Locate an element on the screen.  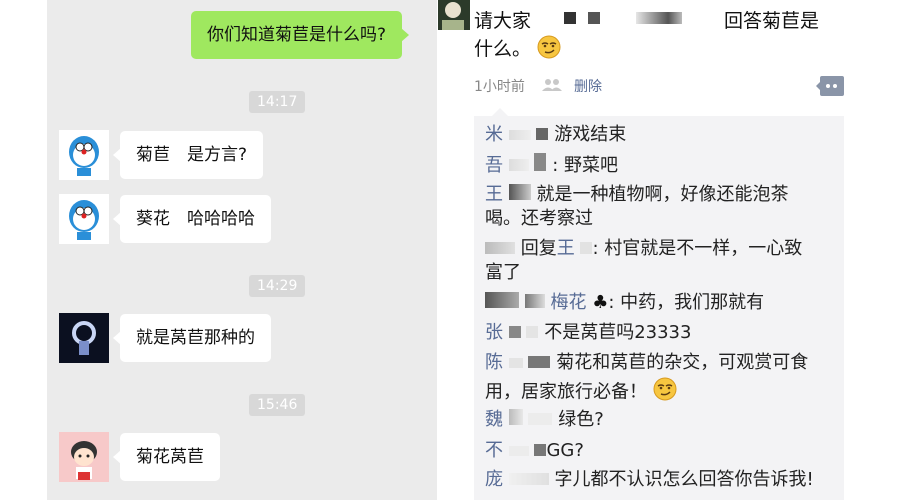
delete-link: 删除 is located at coordinates (588, 86).